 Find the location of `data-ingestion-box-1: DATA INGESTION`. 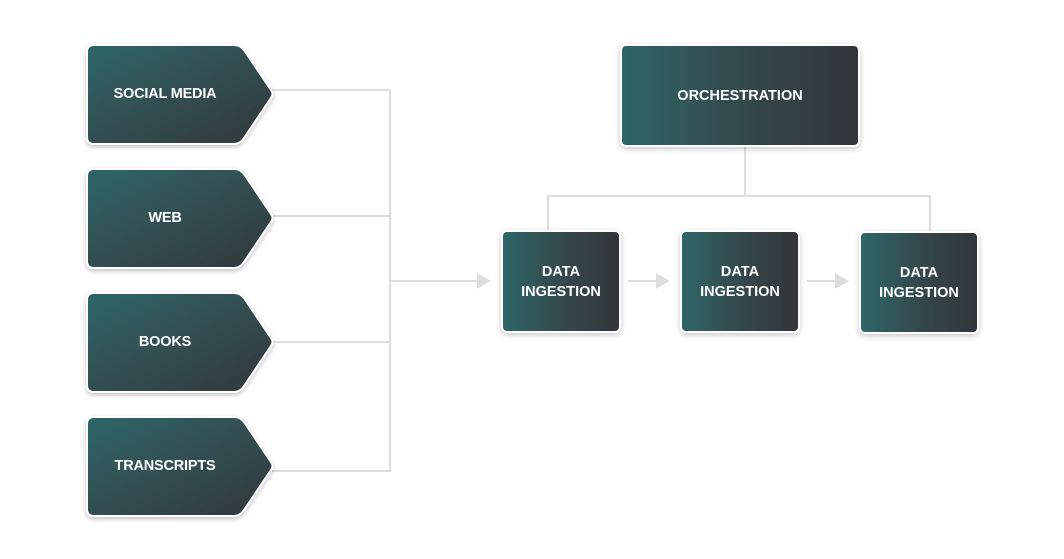

data-ingestion-box-1: DATA INGESTION is located at coordinates (561, 281).